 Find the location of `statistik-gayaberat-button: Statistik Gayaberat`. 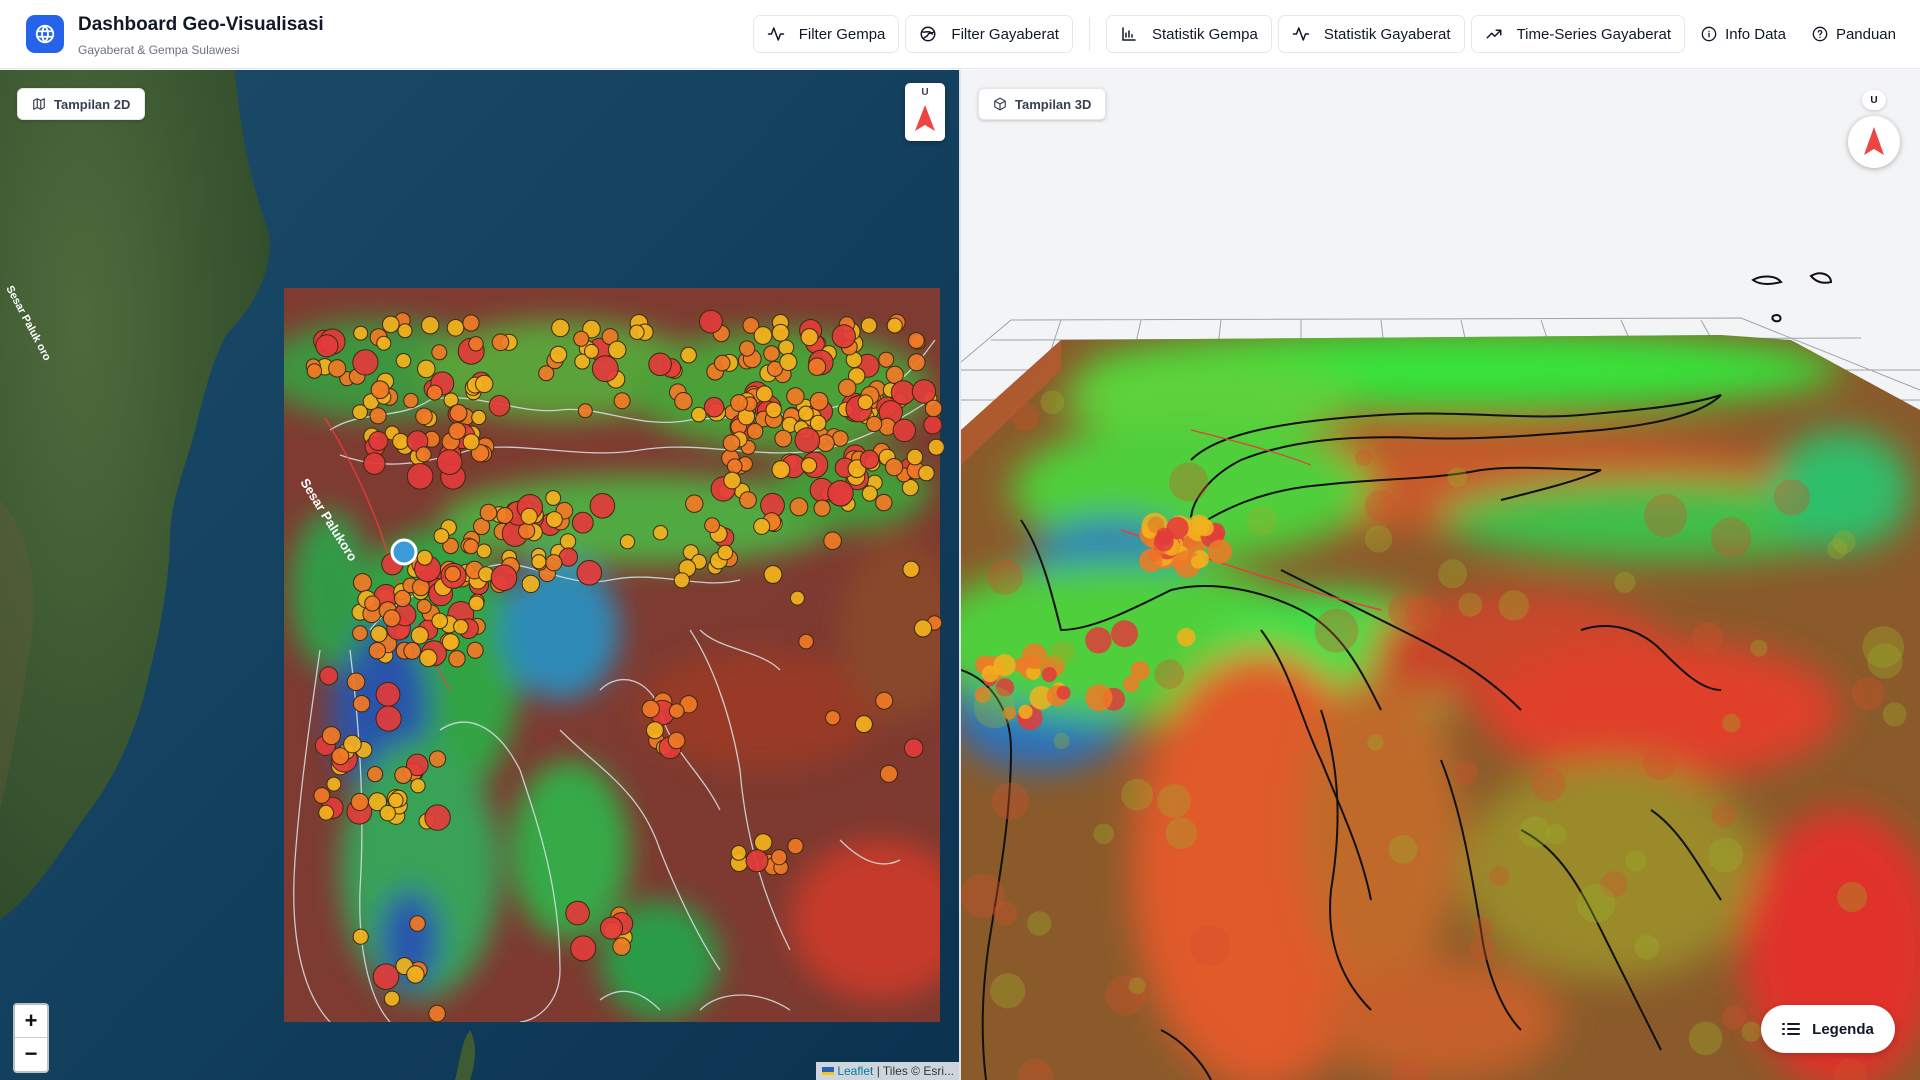

statistik-gayaberat-button: Statistik Gayaberat is located at coordinates (1371, 34).